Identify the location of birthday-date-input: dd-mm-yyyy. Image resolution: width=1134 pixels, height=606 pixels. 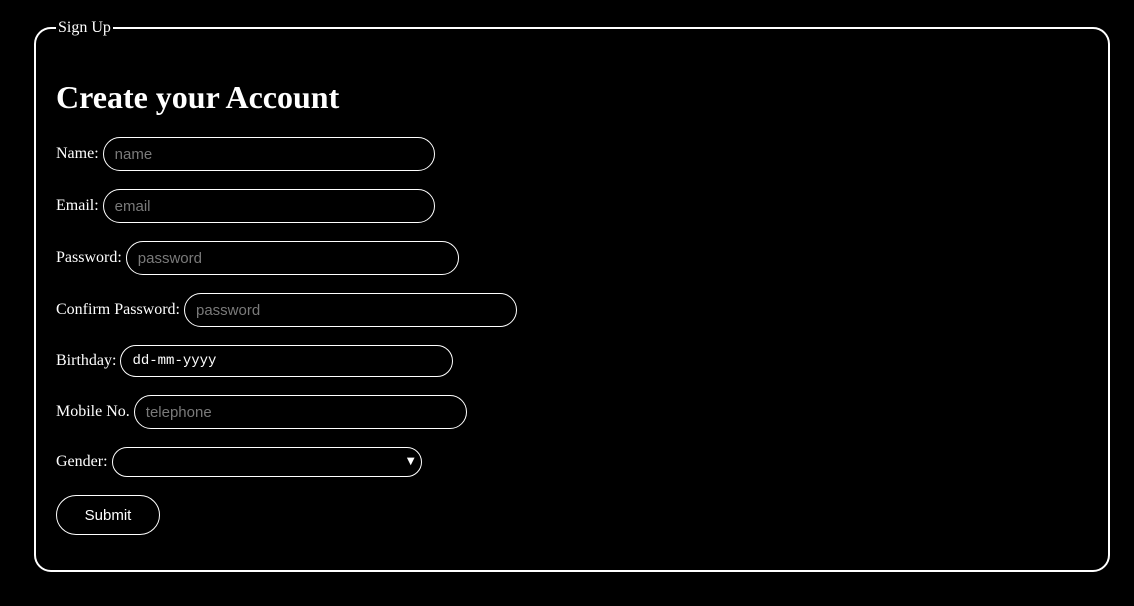
(287, 361).